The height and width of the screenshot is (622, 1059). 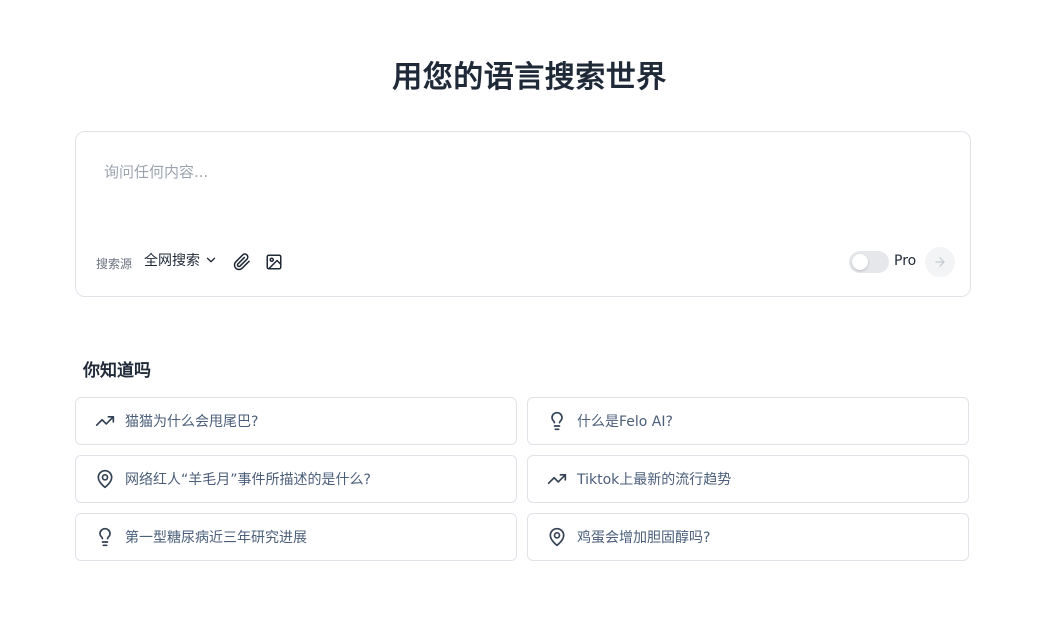 What do you see at coordinates (748, 421) in the screenshot?
I see `suggestion-card: 什么是Felo AI?` at bounding box center [748, 421].